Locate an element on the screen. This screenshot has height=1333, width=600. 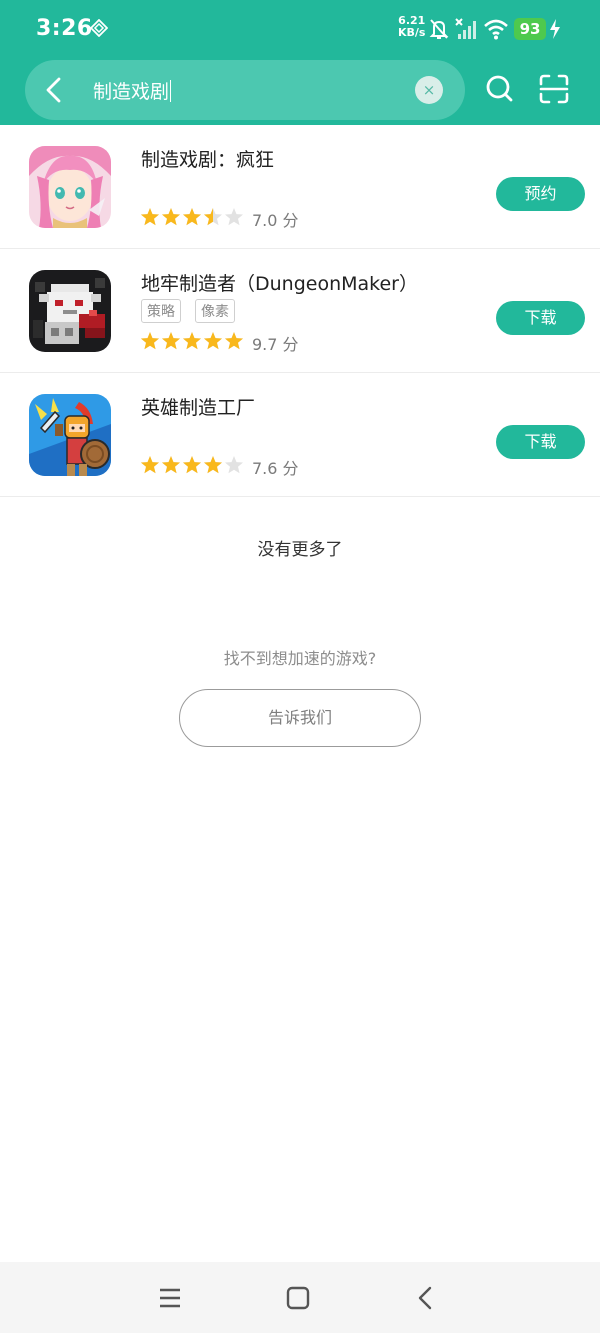
score: 7.6 分 is located at coordinates (275, 468).